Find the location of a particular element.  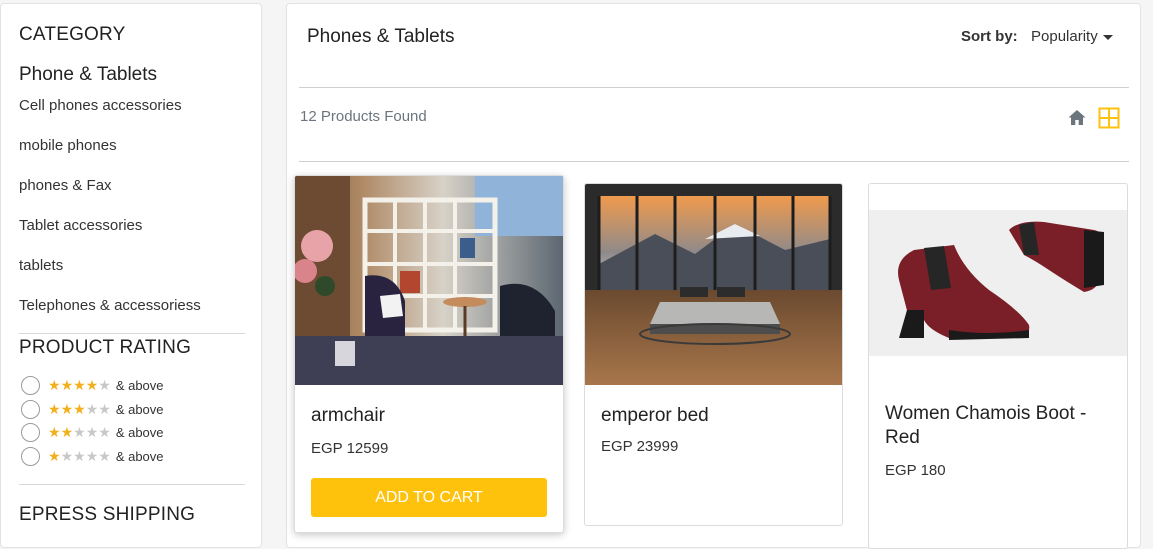

product-name: Women Chamois Boot - Red is located at coordinates (1002, 426).